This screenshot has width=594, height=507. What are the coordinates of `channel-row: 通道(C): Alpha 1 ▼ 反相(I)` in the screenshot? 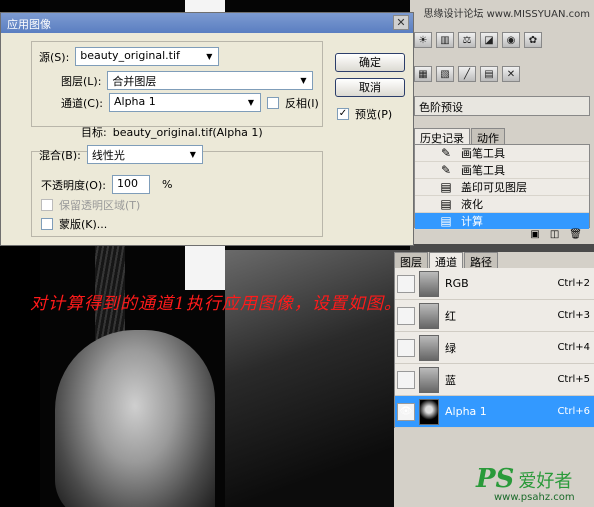 It's located at (190, 102).